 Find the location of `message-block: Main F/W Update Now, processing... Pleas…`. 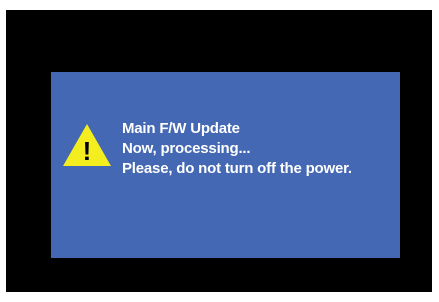

message-block: Main F/W Update Now, processing... Pleas… is located at coordinates (260, 149).